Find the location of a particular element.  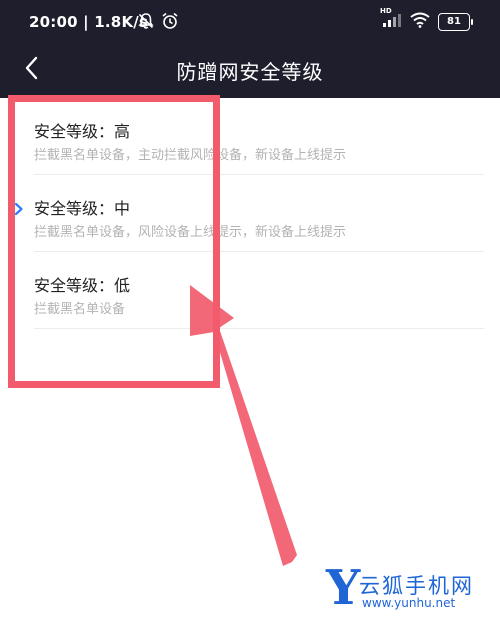

signal-icon: HD is located at coordinates (391, 19).